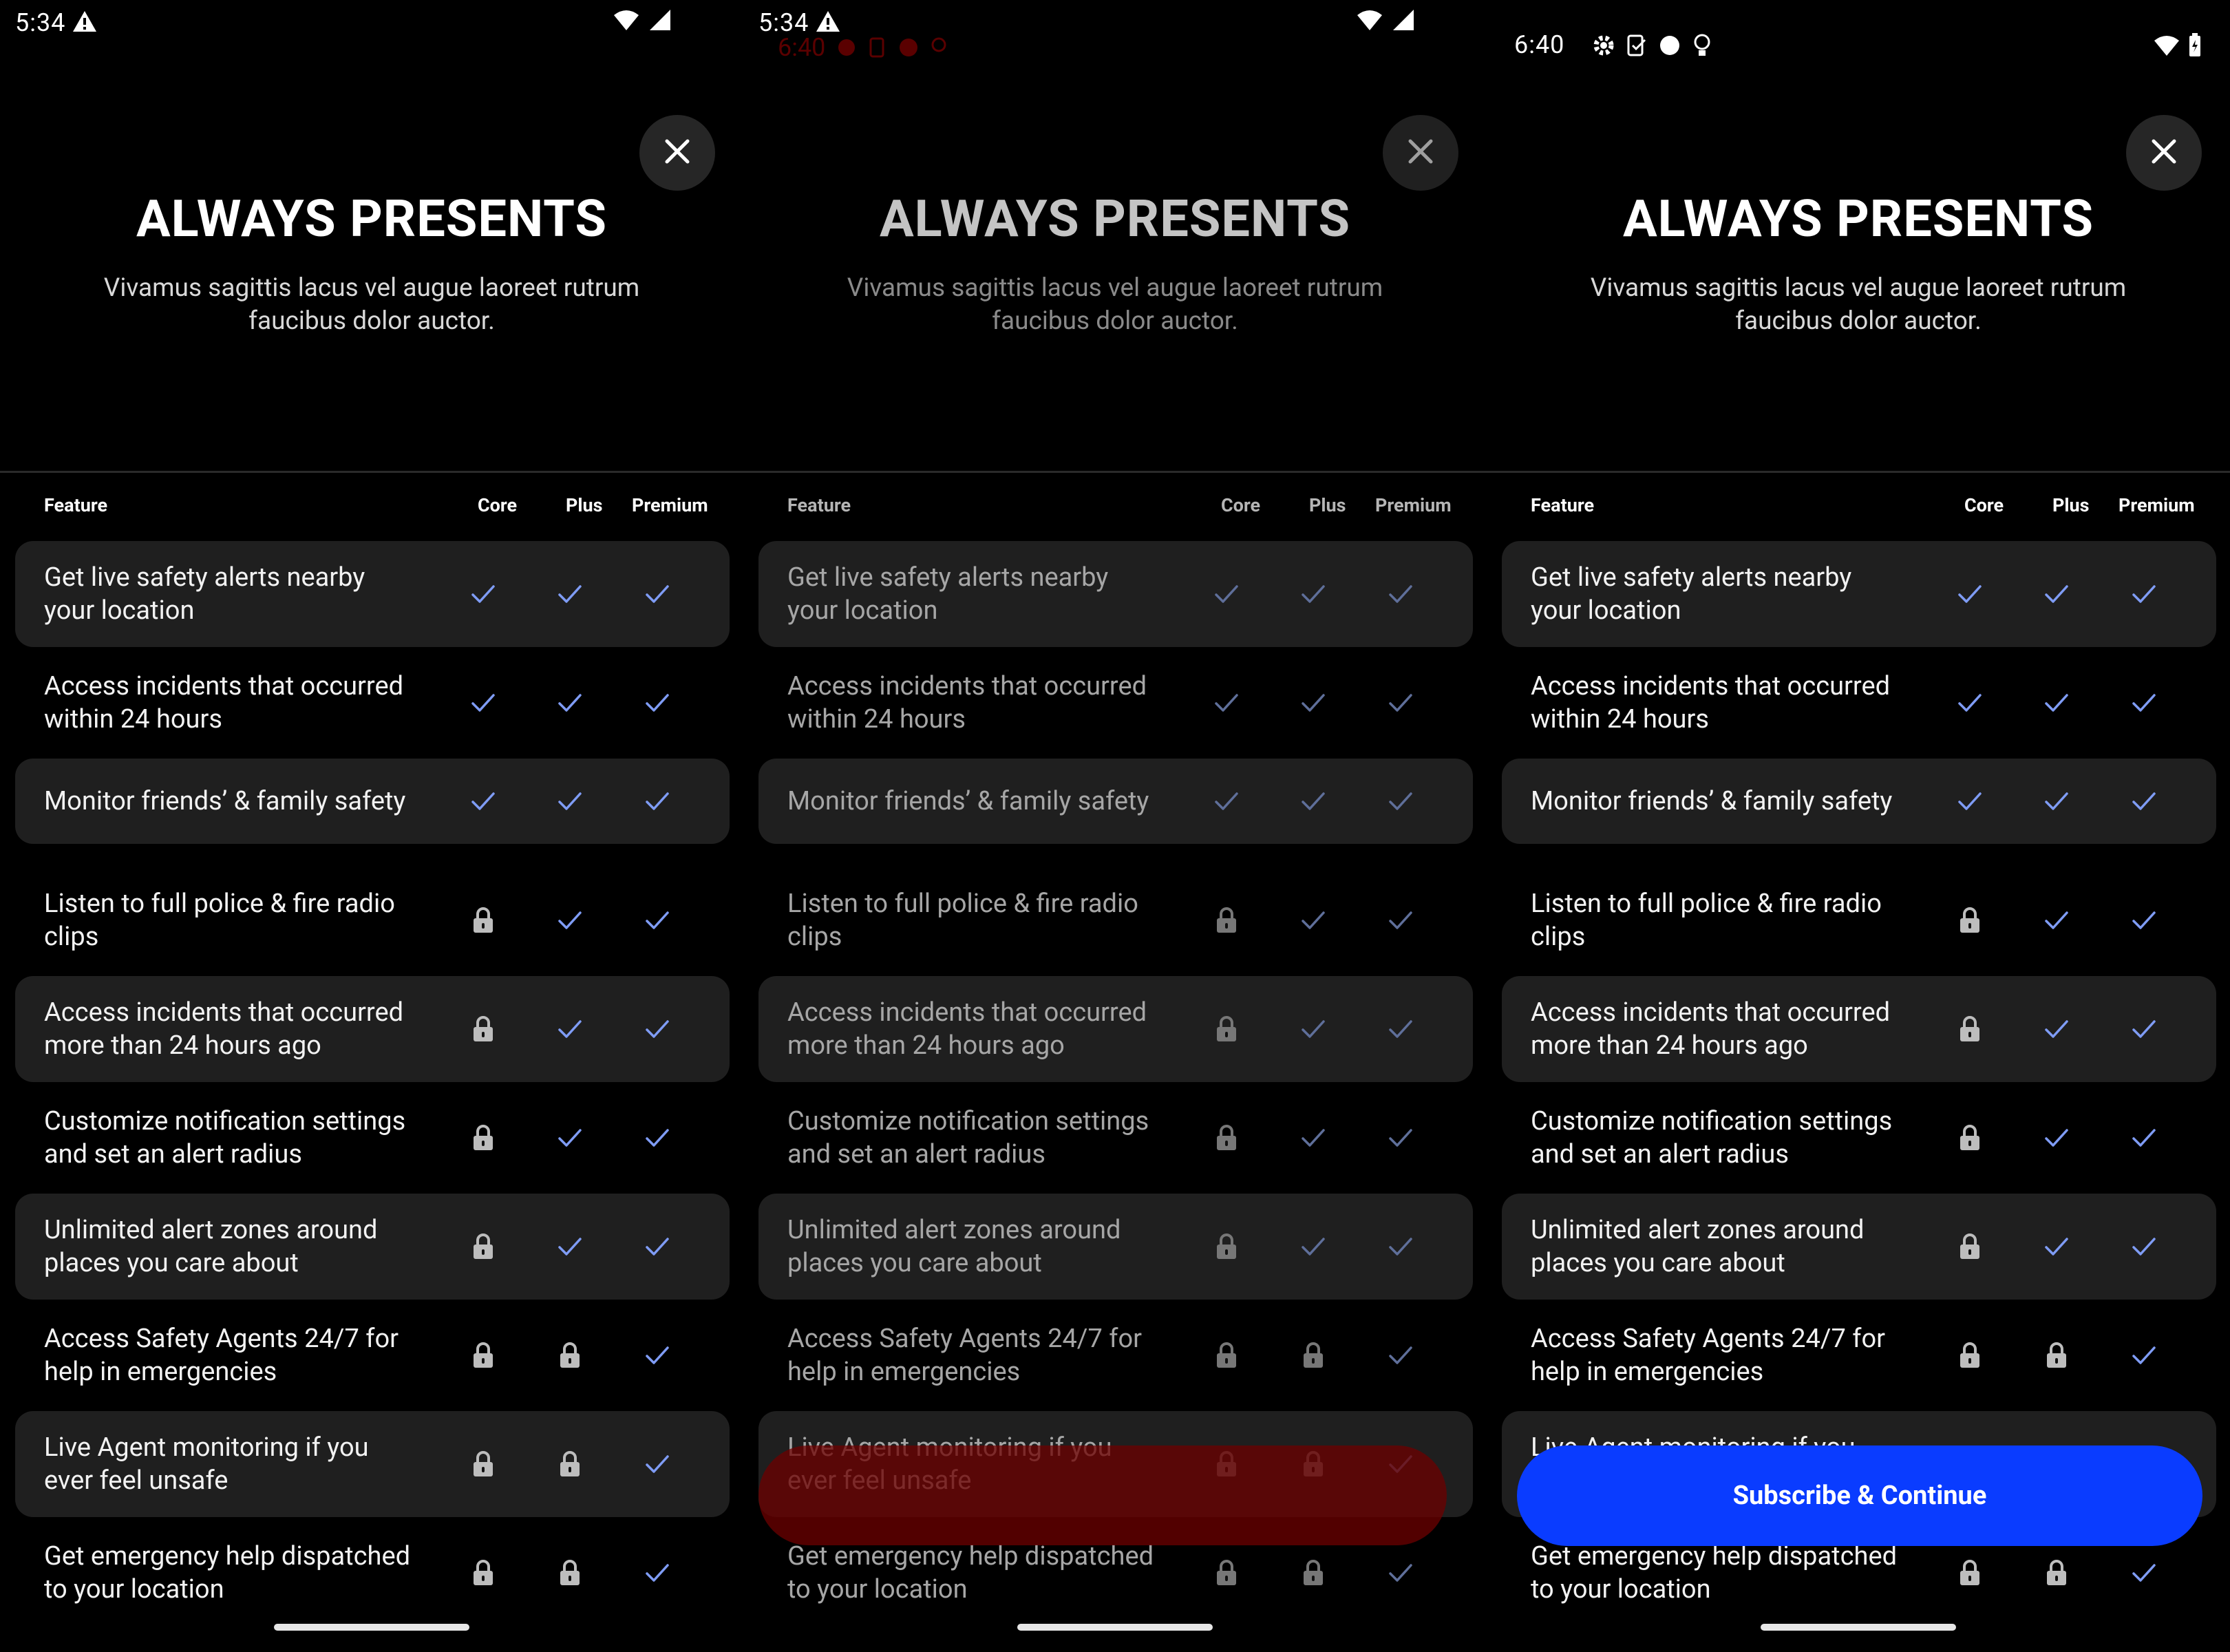 This screenshot has height=1652, width=2230. Describe the element at coordinates (863, 48) in the screenshot. I see `ghost-status: 6:40` at that location.